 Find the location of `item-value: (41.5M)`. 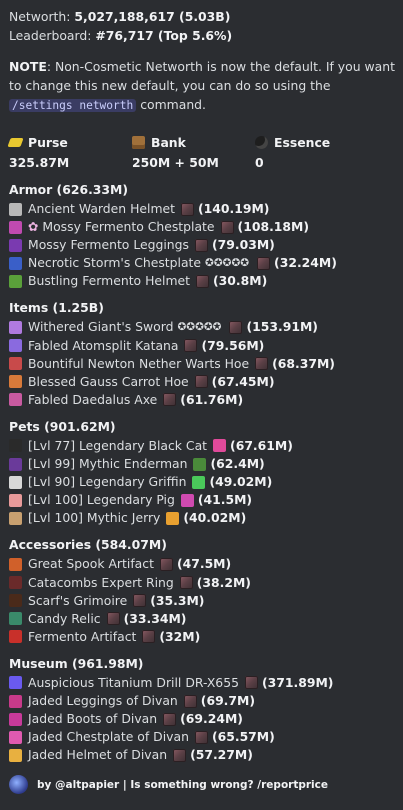

item-value: (41.5M) is located at coordinates (225, 500).